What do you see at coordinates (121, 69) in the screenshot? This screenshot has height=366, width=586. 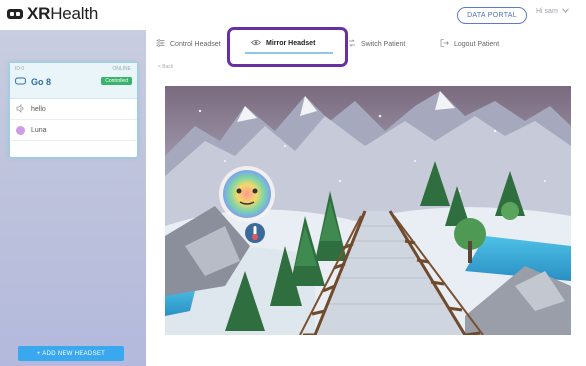 I see `headset-connection: ONLINE` at bounding box center [121, 69].